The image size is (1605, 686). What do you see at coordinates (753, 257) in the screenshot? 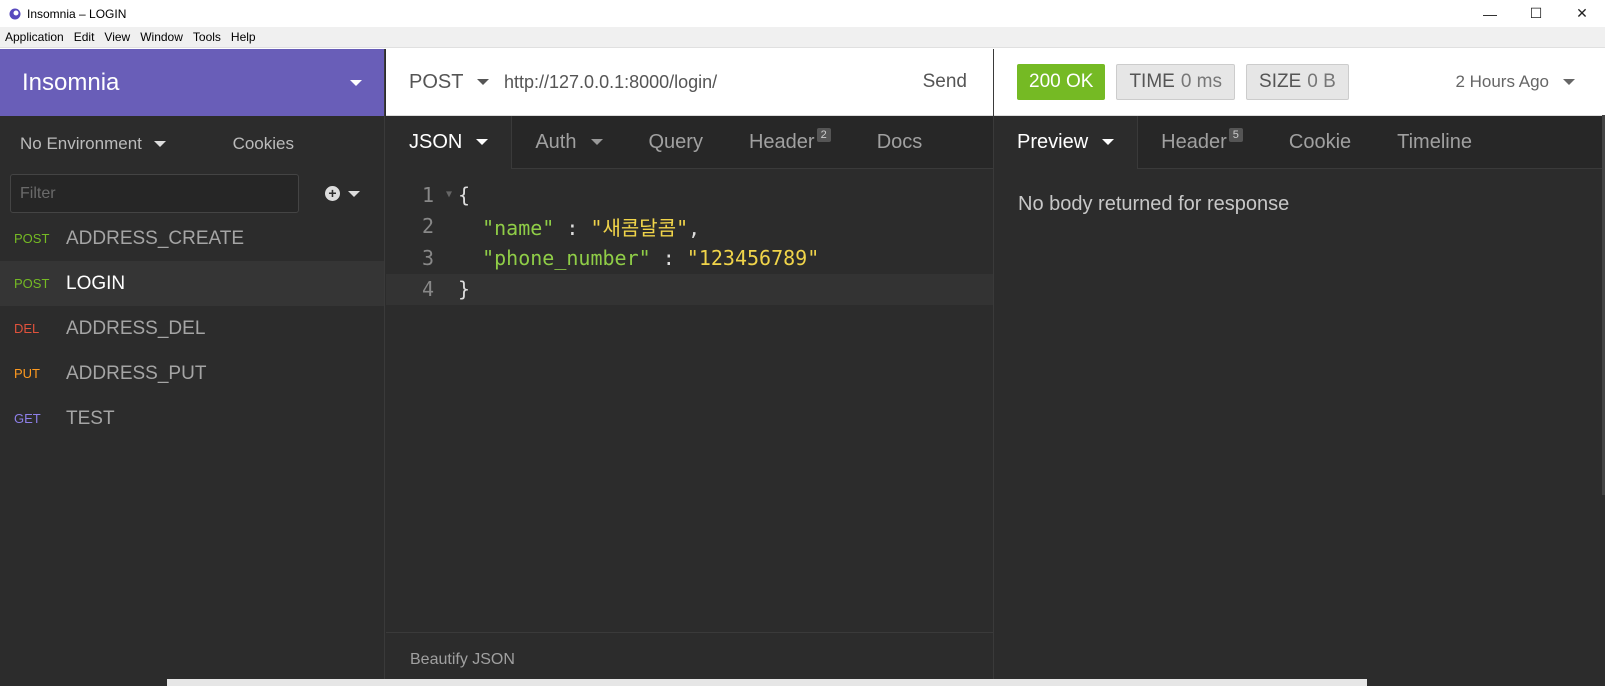
I see `json-value: "123456789"` at bounding box center [753, 257].